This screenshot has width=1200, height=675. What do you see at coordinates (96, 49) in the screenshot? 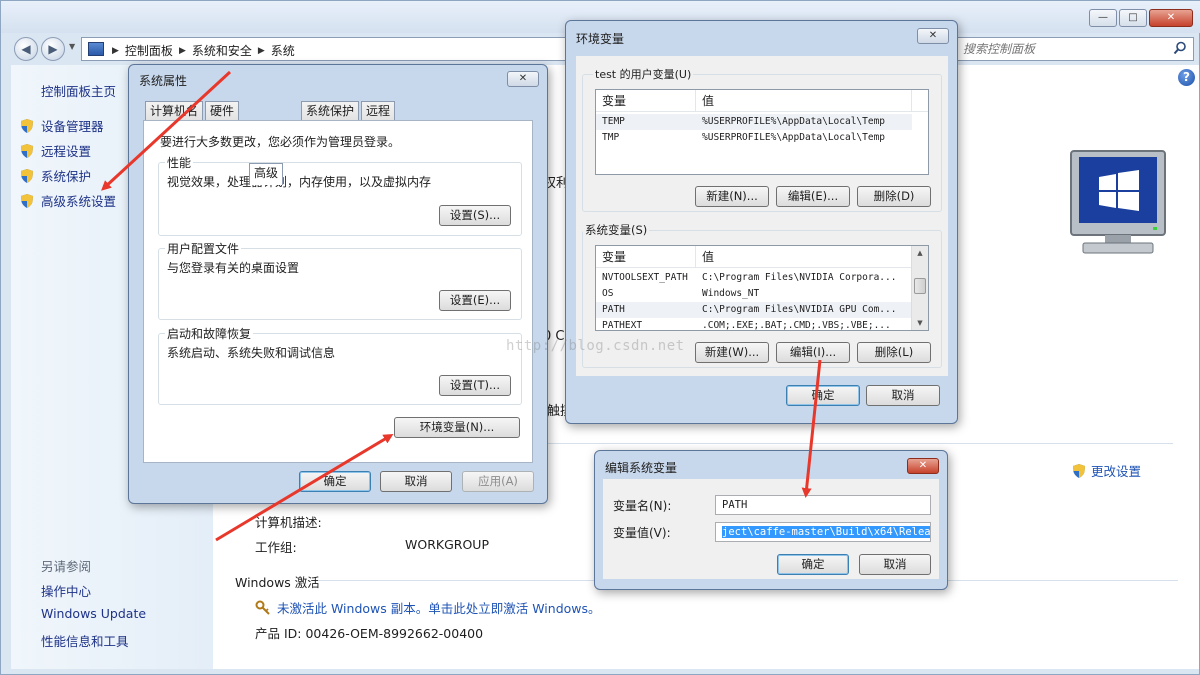
I see `control-panel-icon` at bounding box center [96, 49].